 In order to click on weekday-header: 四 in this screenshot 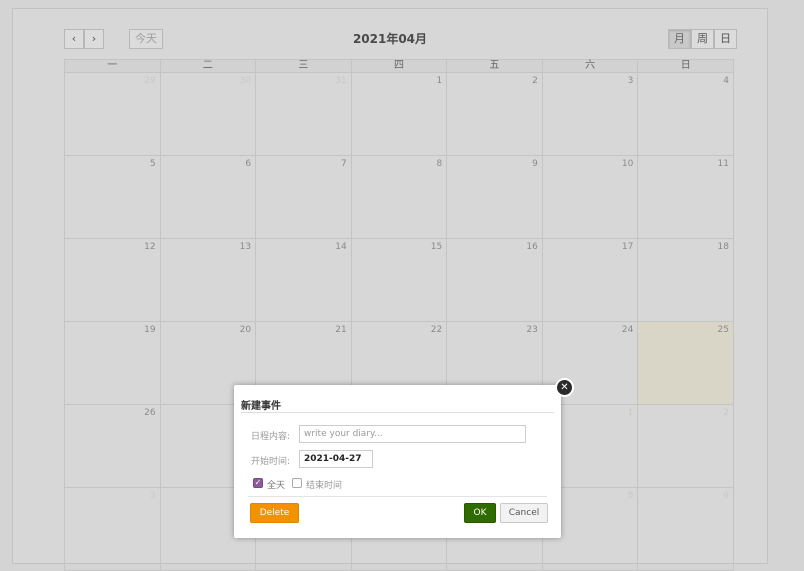, I will do `click(399, 66)`.